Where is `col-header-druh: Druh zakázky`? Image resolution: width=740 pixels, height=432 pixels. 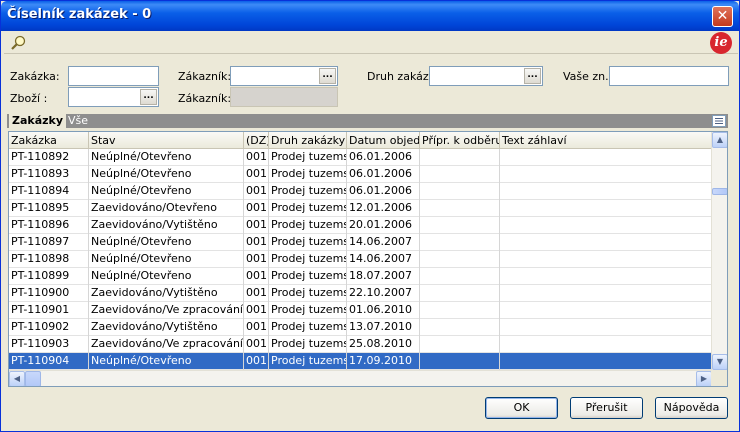 col-header-druh: Druh zakázky is located at coordinates (308, 140).